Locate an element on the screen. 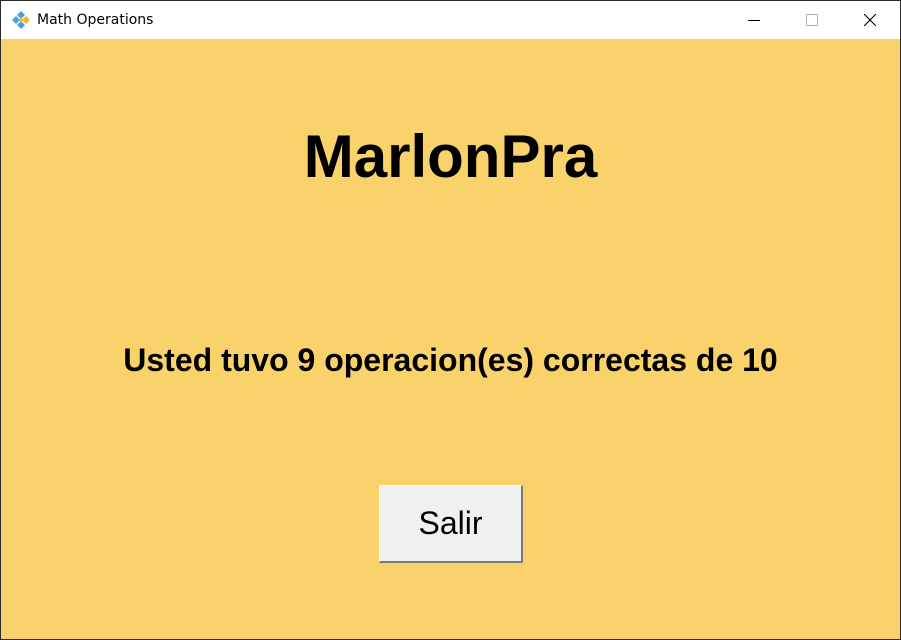 The height and width of the screenshot is (640, 901). app-icon is located at coordinates (21, 20).